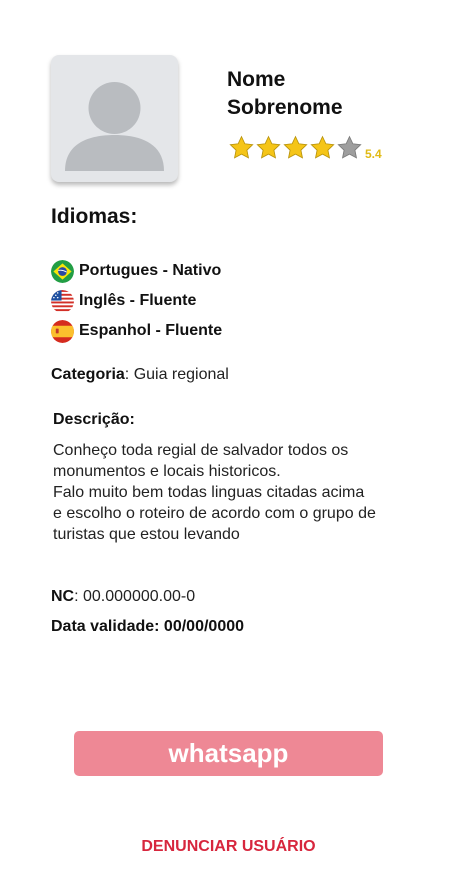 Image resolution: width=457 pixels, height=882 pixels. Describe the element at coordinates (201, 450) in the screenshot. I see `description-line: Conheço toda regial de salvador todos os` at that location.